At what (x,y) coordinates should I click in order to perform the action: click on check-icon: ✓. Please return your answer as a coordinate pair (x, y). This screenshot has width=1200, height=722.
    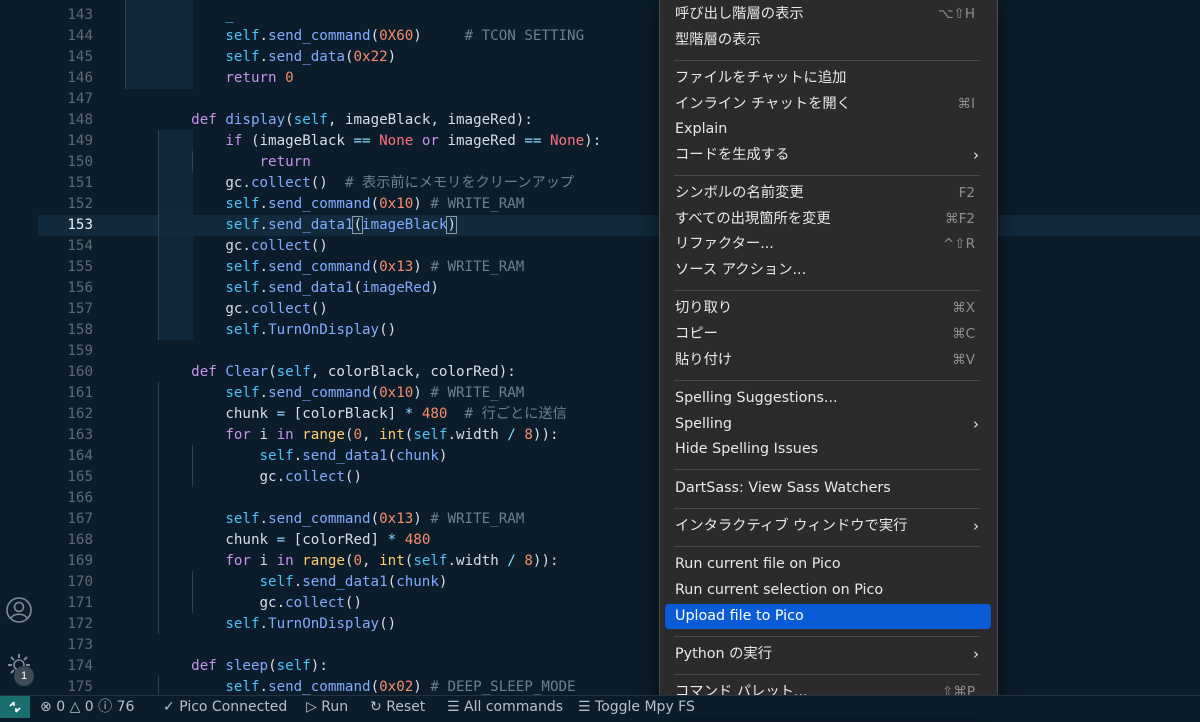
    Looking at the image, I should click on (169, 707).